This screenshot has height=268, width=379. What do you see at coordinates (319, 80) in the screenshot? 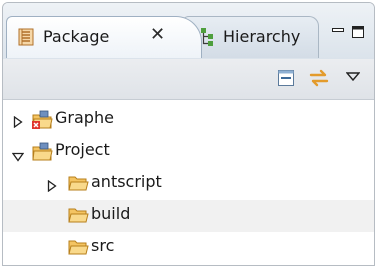
I see `link-with-editor-icon` at bounding box center [319, 80].